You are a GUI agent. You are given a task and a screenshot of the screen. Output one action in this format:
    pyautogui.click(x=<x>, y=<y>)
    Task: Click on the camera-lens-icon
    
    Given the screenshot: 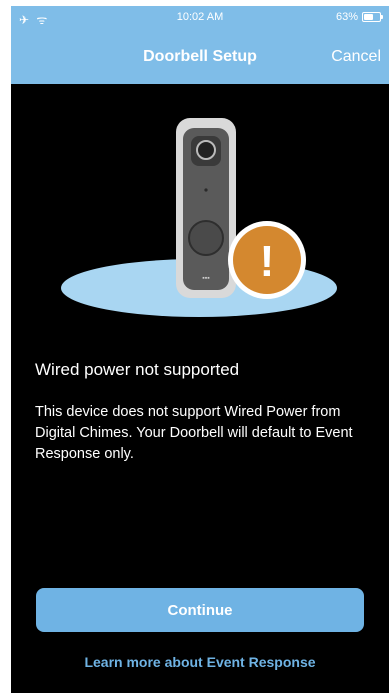 What is the action you would take?
    pyautogui.click(x=206, y=150)
    